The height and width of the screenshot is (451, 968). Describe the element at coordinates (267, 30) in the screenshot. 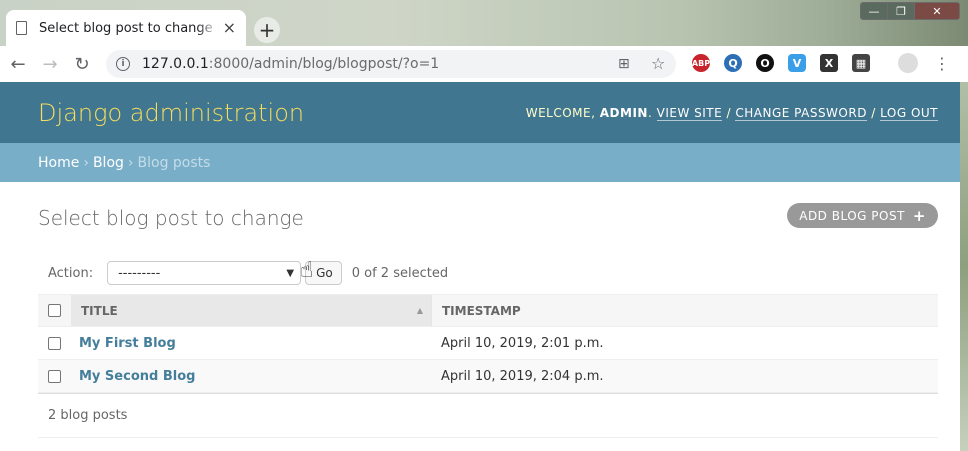

I see `new-tab-button: +` at that location.